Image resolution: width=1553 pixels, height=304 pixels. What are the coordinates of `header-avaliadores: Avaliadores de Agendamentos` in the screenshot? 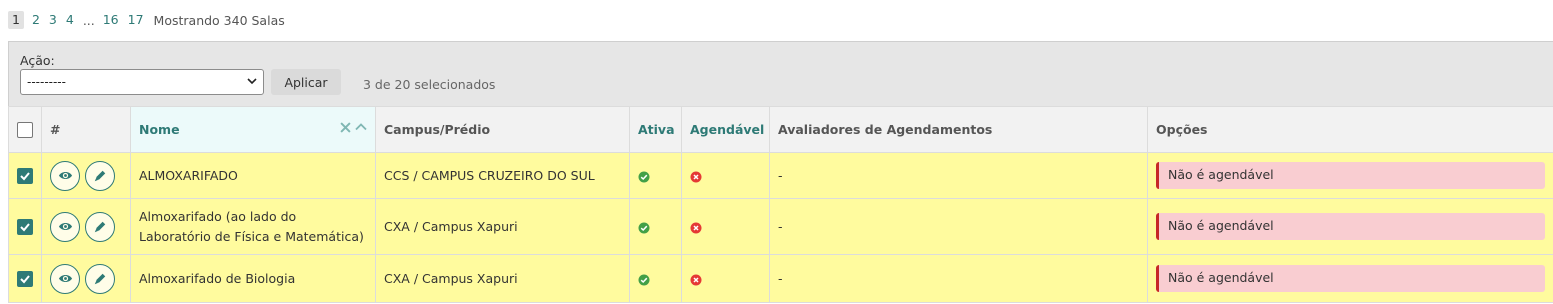 It's located at (958, 129).